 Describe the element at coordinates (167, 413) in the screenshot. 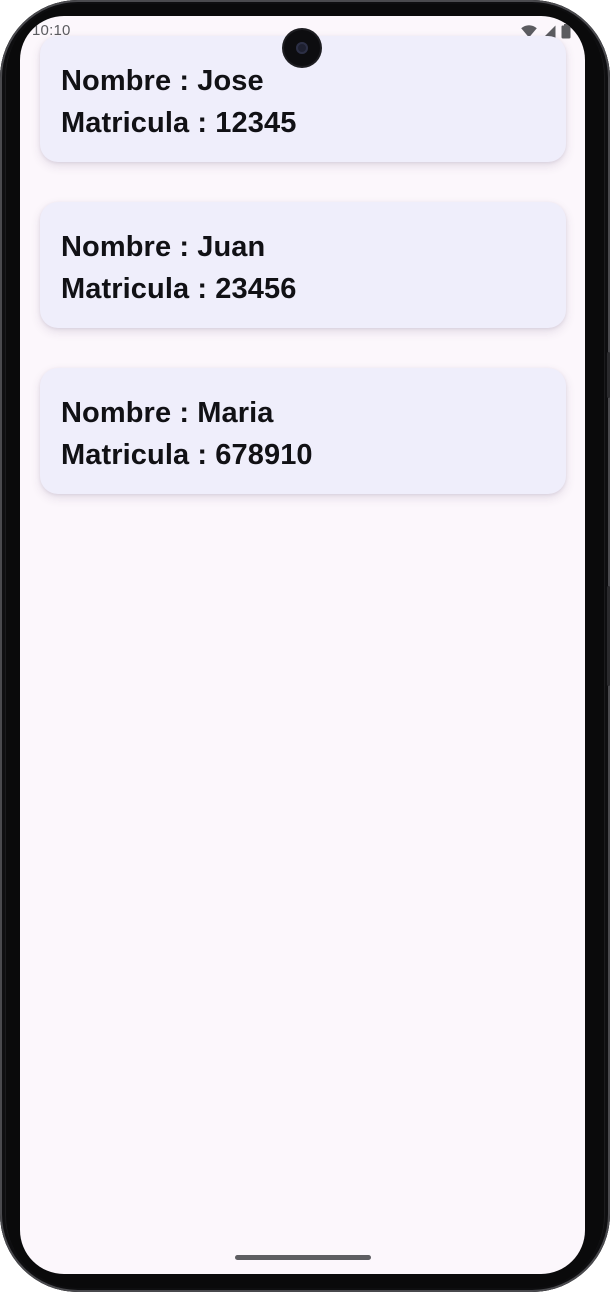

I see `student-name: Nombre : Maria` at that location.